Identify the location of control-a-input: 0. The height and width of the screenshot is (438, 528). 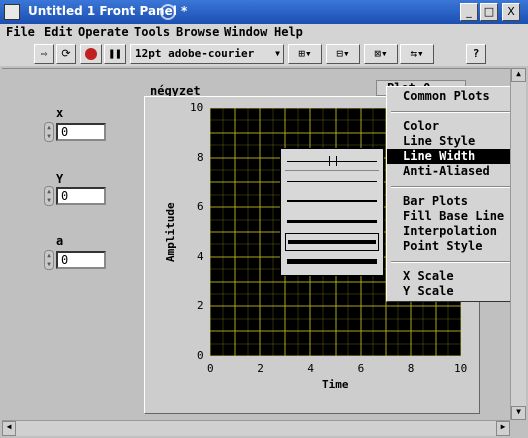
(81, 260).